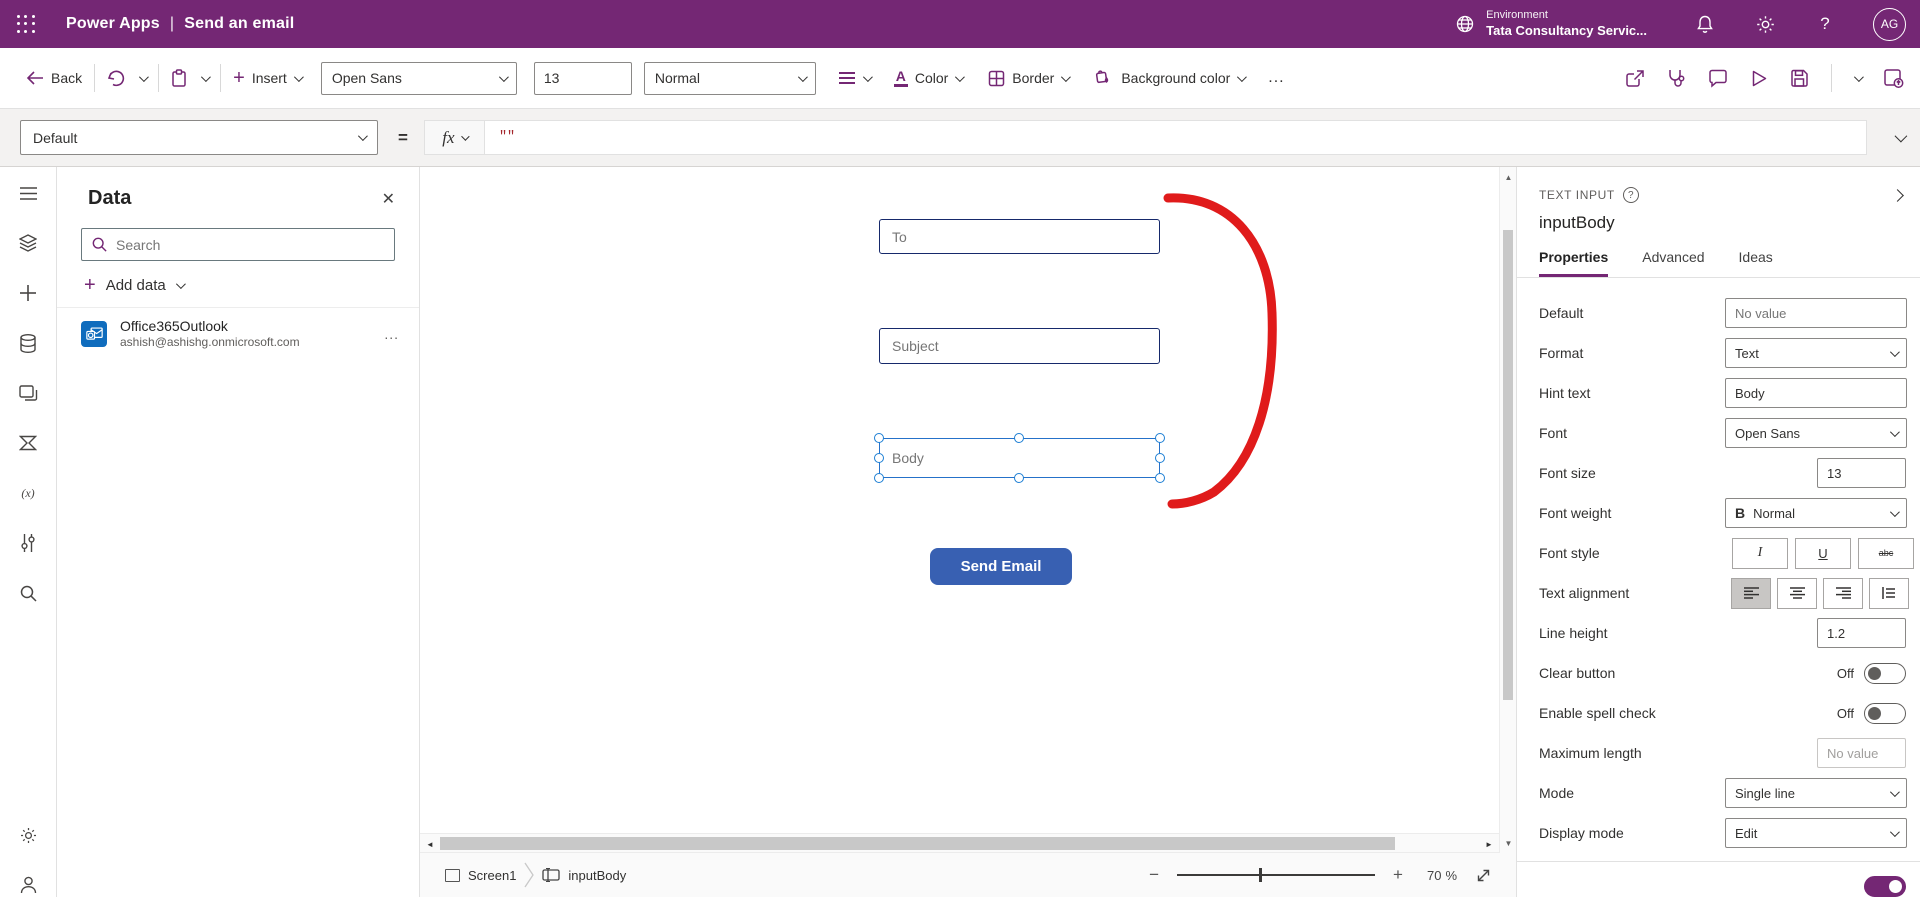  Describe the element at coordinates (1160, 458) in the screenshot. I see `resize-handle-e` at that location.